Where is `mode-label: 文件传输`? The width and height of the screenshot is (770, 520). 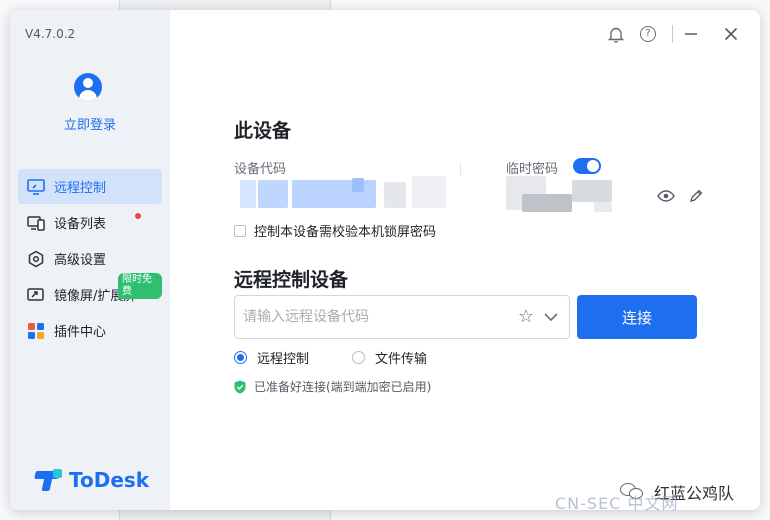
mode-label: 文件传输 is located at coordinates (401, 359).